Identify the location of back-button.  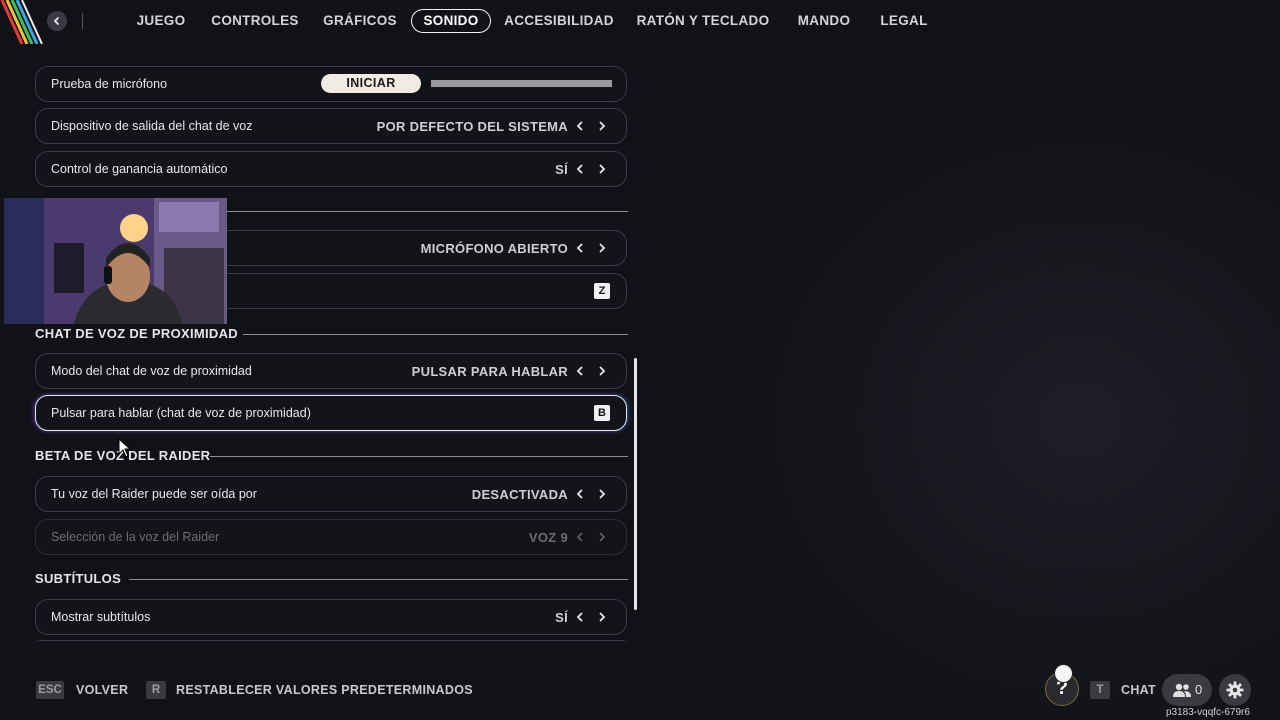
(57, 21).